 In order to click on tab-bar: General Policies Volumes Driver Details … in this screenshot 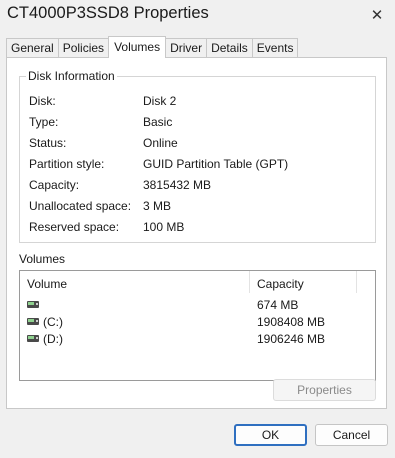, I will do `click(152, 47)`.